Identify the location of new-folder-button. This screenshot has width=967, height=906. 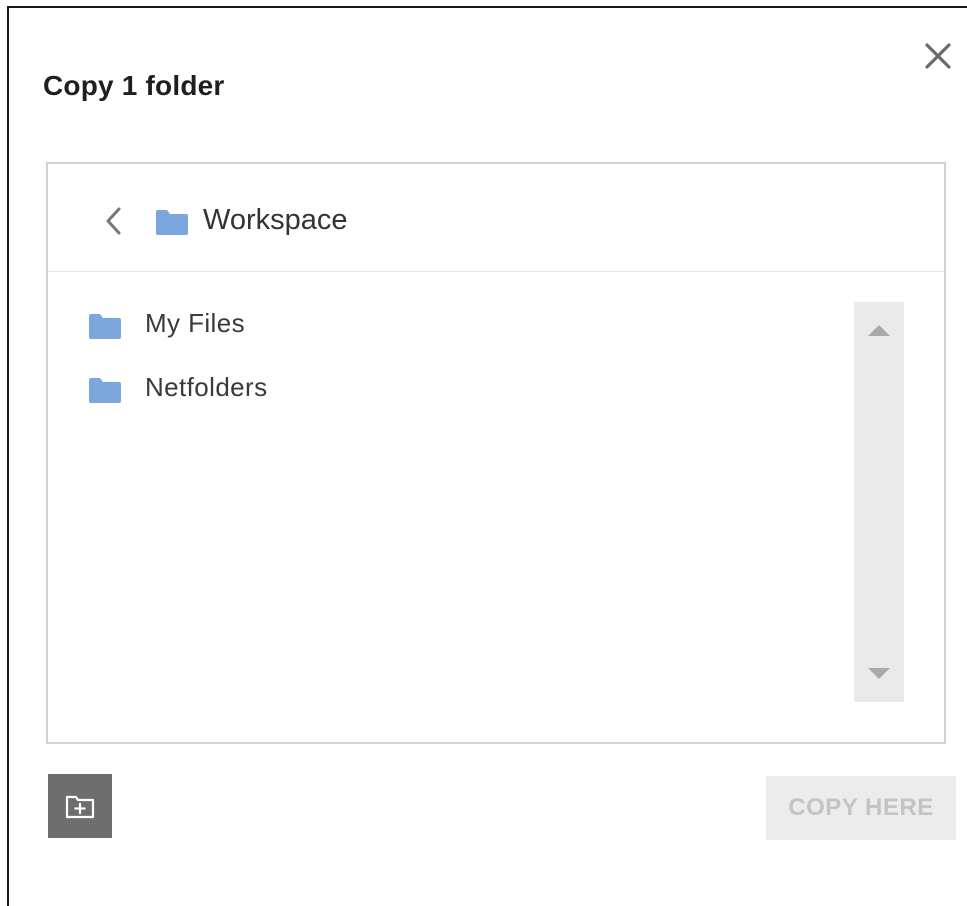
(80, 806).